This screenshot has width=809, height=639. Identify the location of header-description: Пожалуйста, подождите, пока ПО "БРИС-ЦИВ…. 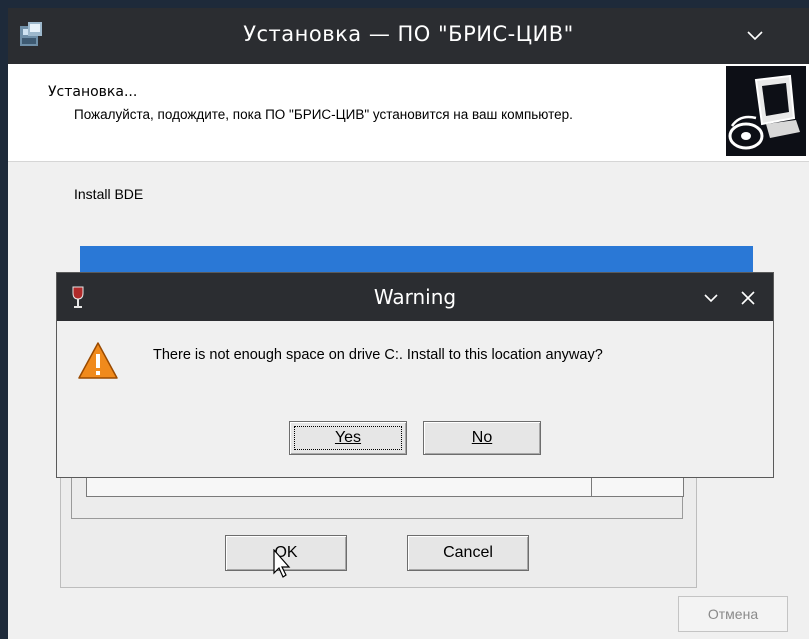
(323, 114).